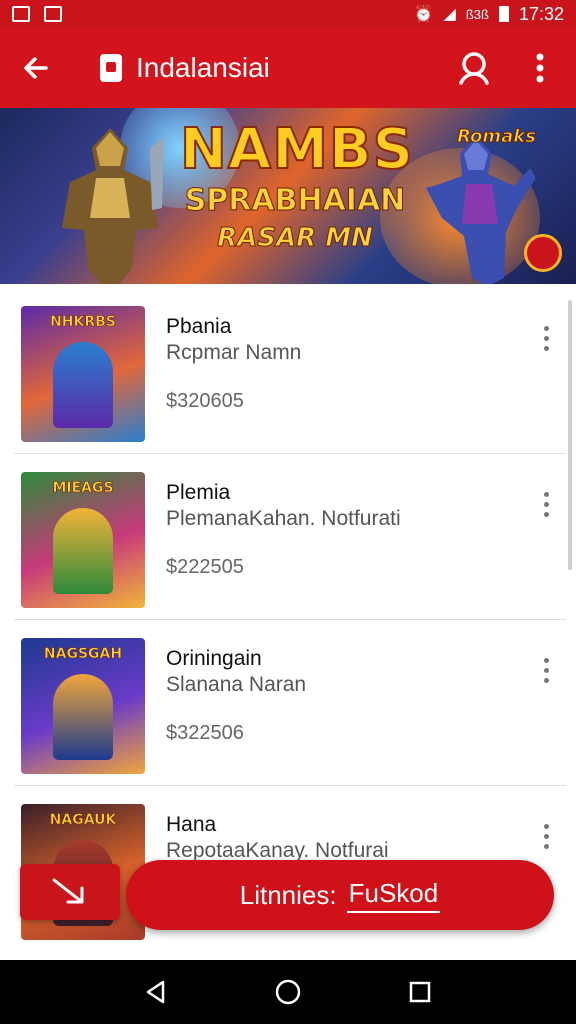 This screenshot has width=576, height=1024. I want to click on arrow-diagonal-icon, so click(68, 891).